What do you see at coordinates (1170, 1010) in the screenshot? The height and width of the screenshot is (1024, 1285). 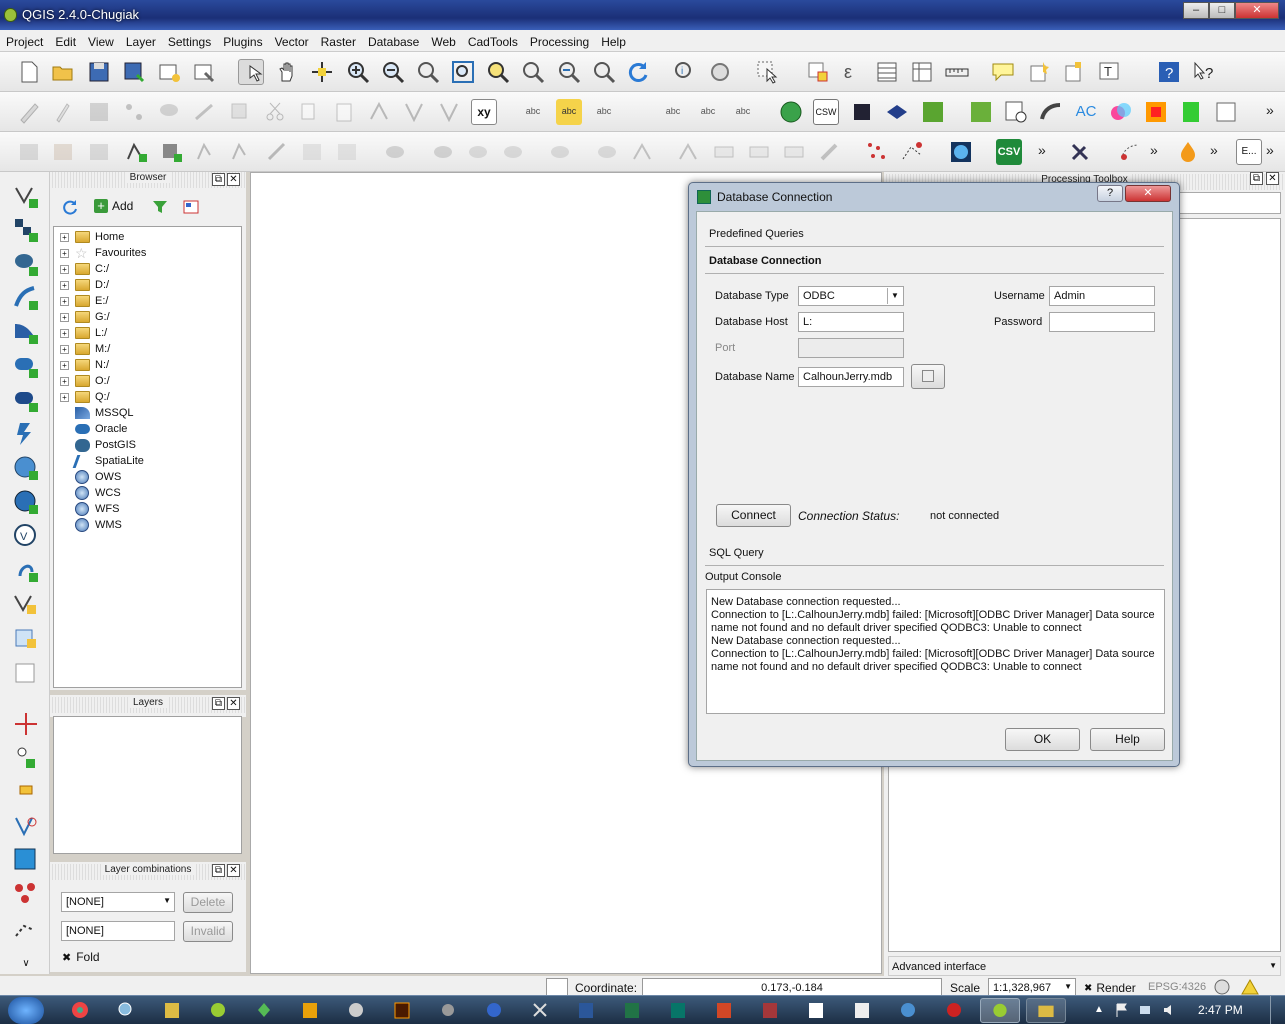 I see `tray-volume-icon` at bounding box center [1170, 1010].